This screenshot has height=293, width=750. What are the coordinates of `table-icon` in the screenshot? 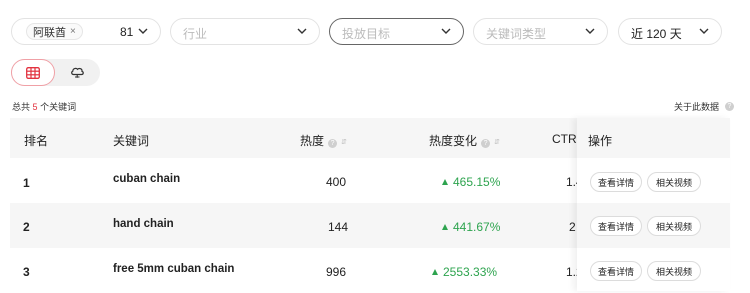 It's located at (33, 72).